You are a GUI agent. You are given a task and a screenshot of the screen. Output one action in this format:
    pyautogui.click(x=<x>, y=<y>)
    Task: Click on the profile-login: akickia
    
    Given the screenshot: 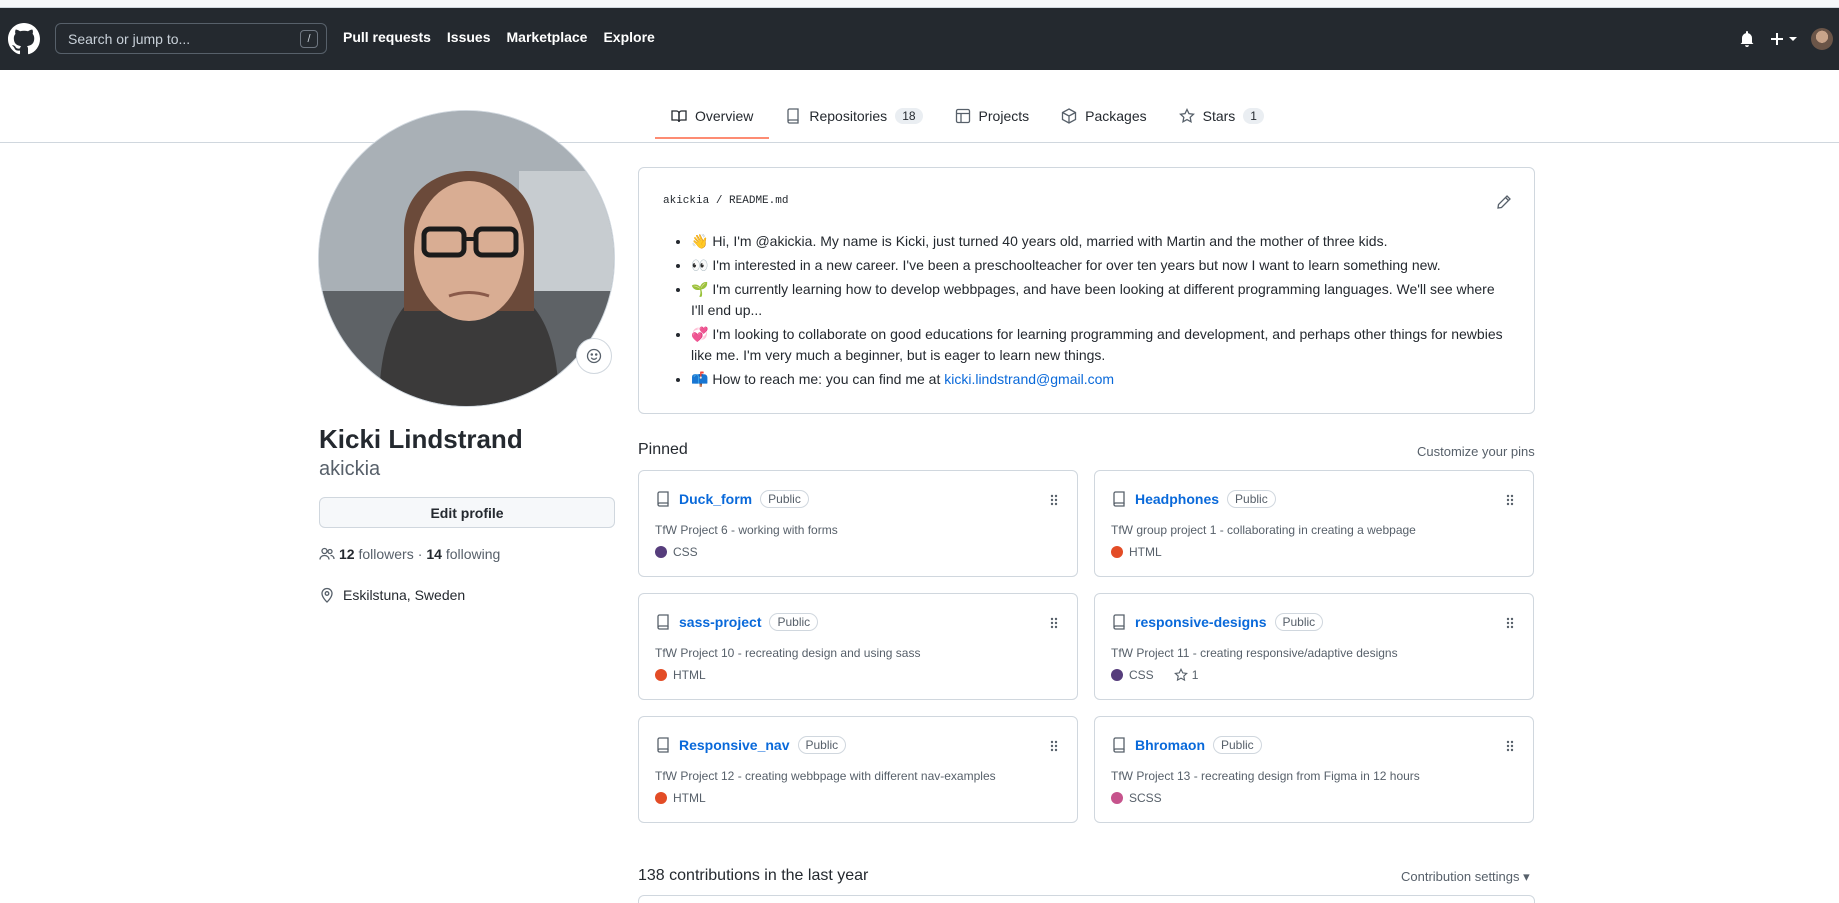 What is the action you would take?
    pyautogui.click(x=350, y=469)
    